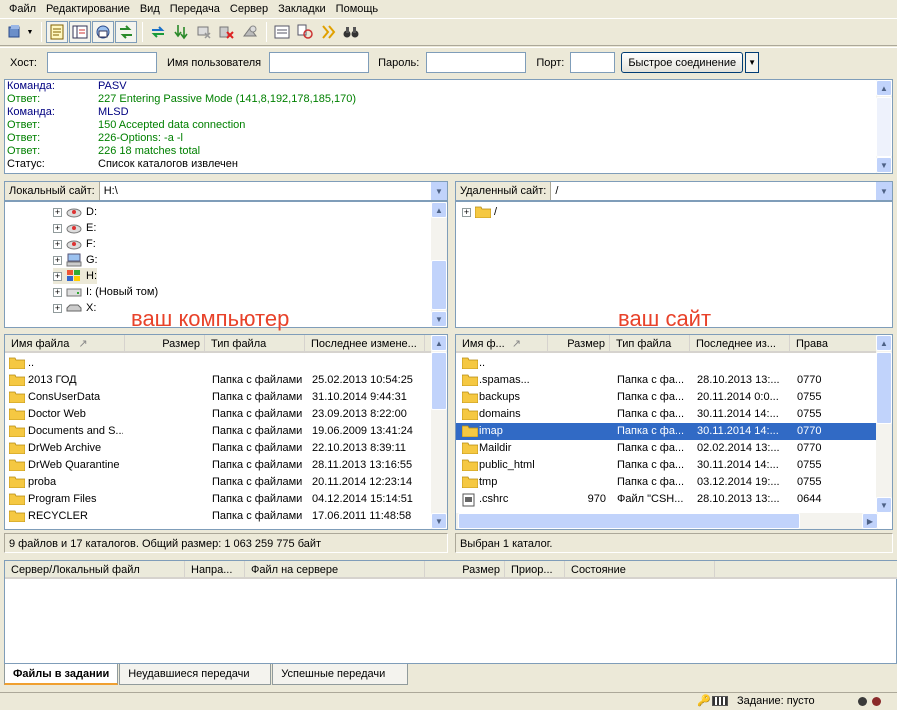 This screenshot has width=897, height=710. I want to click on cancel-operation-button, so click(204, 32).